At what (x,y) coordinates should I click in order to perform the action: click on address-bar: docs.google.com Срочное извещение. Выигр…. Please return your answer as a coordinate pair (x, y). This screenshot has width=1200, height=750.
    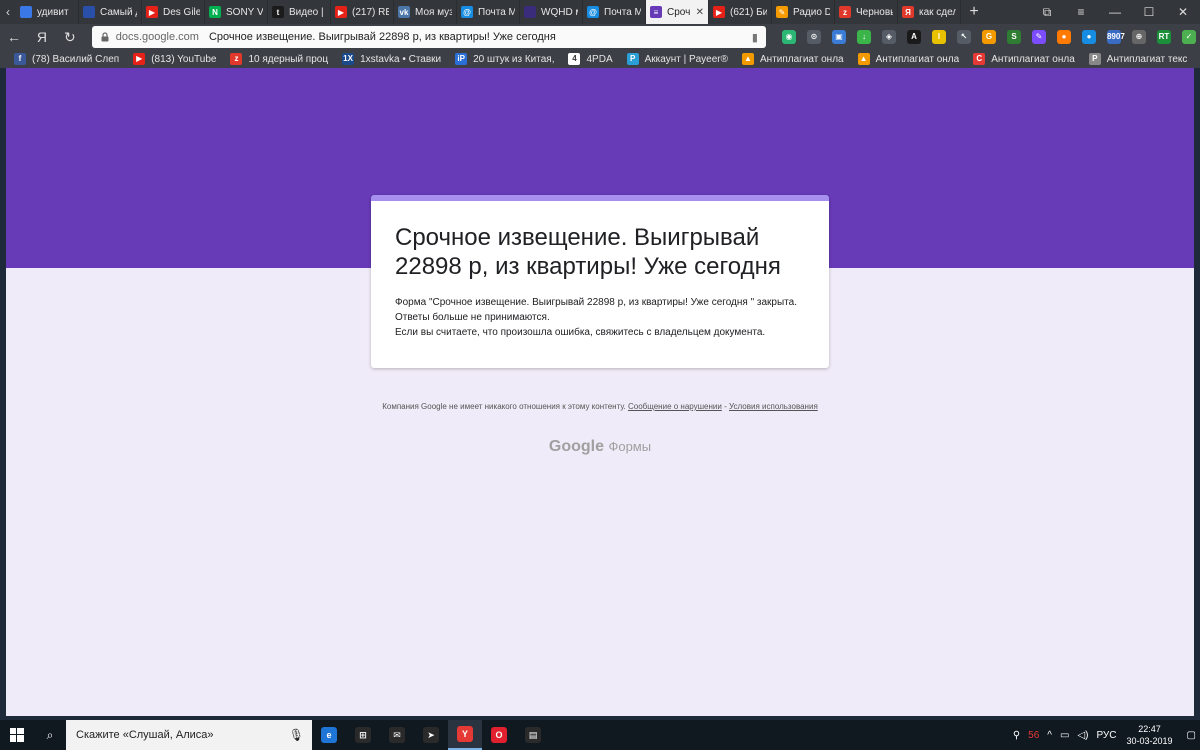
    Looking at the image, I should click on (428, 37).